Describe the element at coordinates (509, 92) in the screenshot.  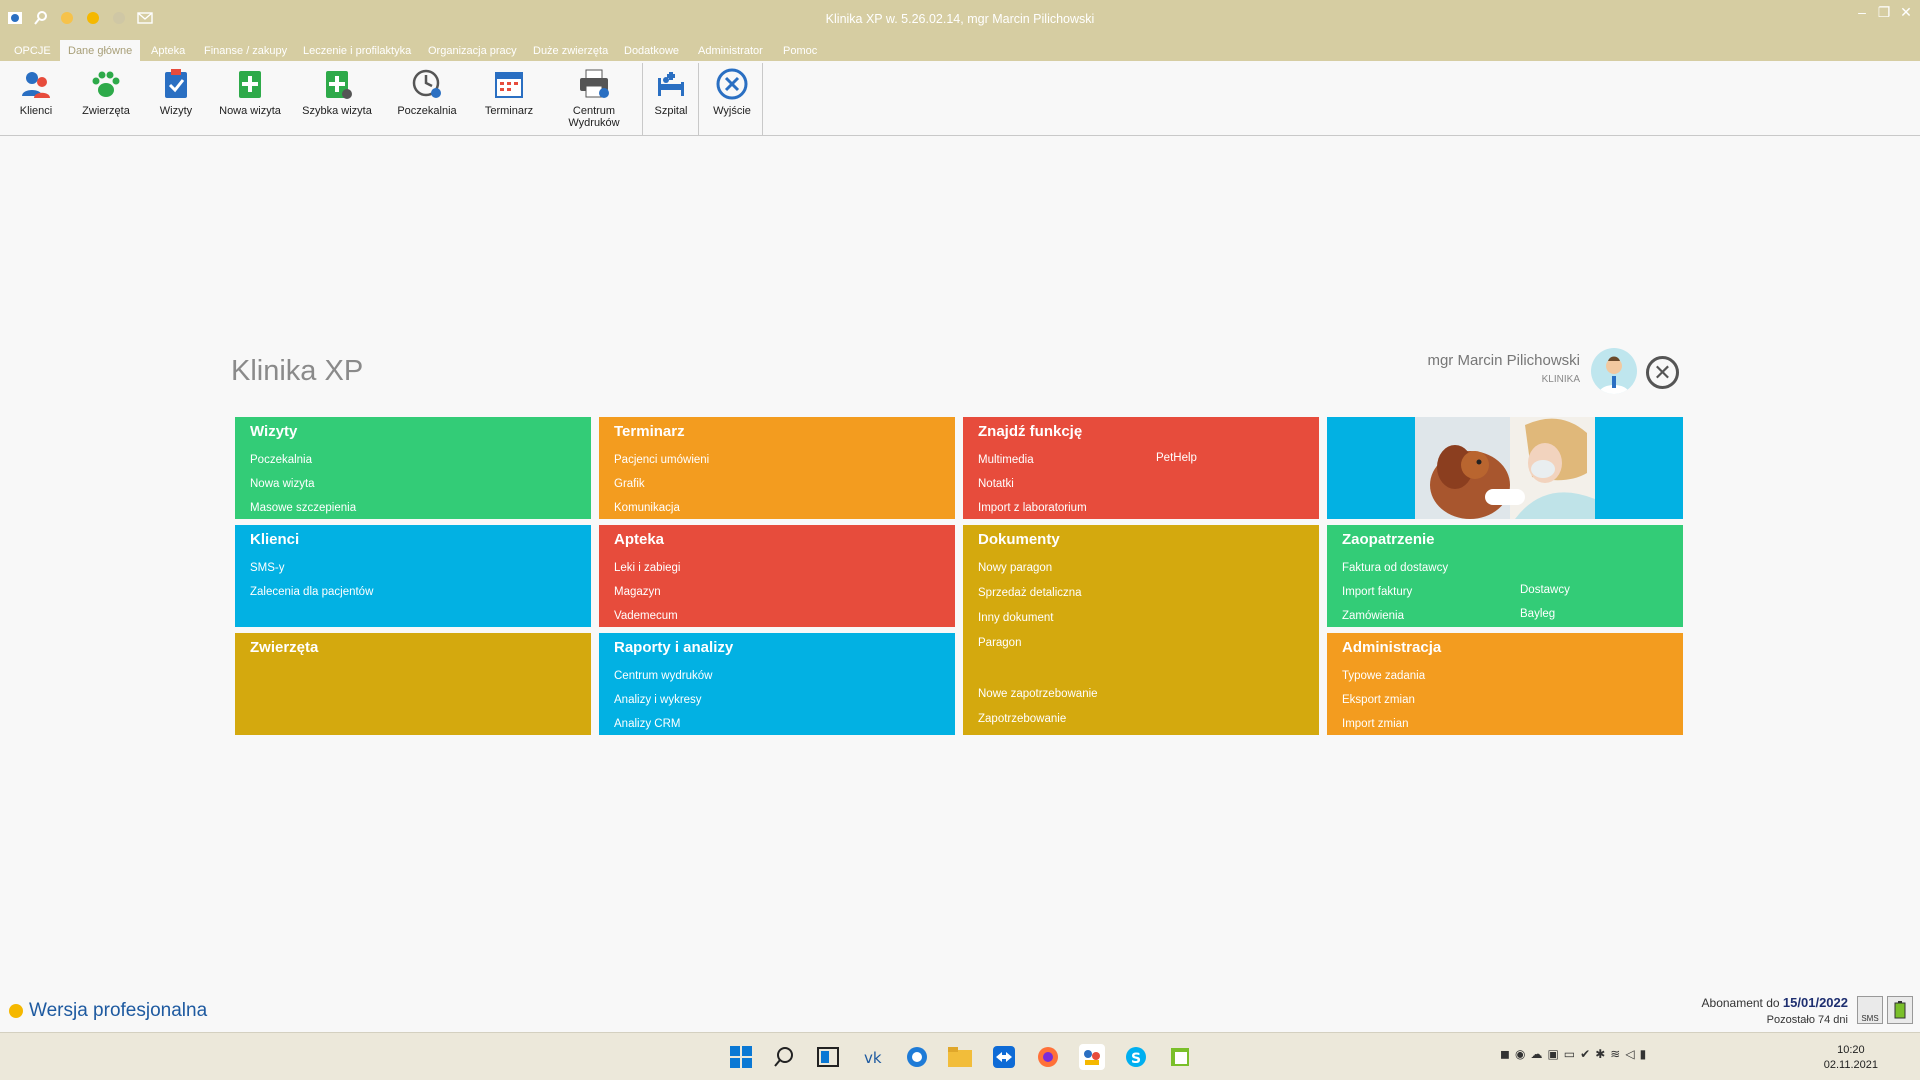
I see `terminarz-button: Terminarz` at that location.